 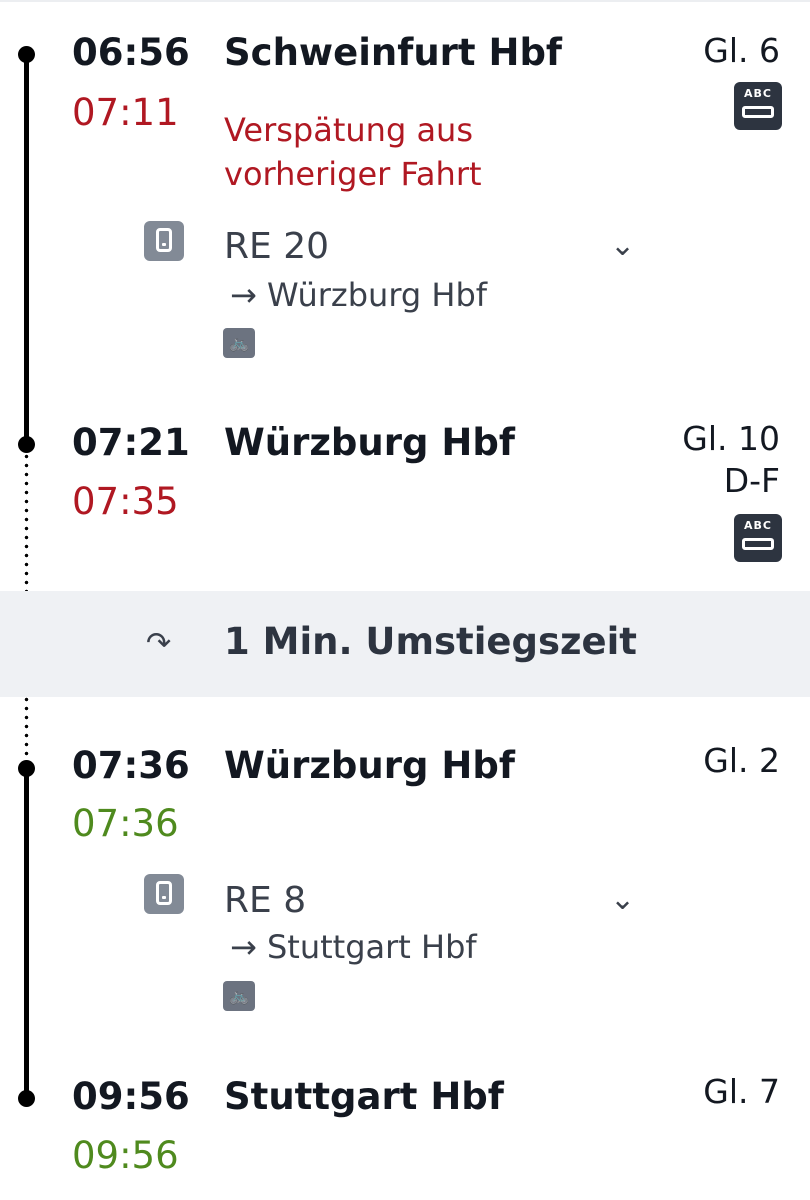 What do you see at coordinates (353, 947) in the screenshot?
I see `direction: → Stuttgart Hbf` at bounding box center [353, 947].